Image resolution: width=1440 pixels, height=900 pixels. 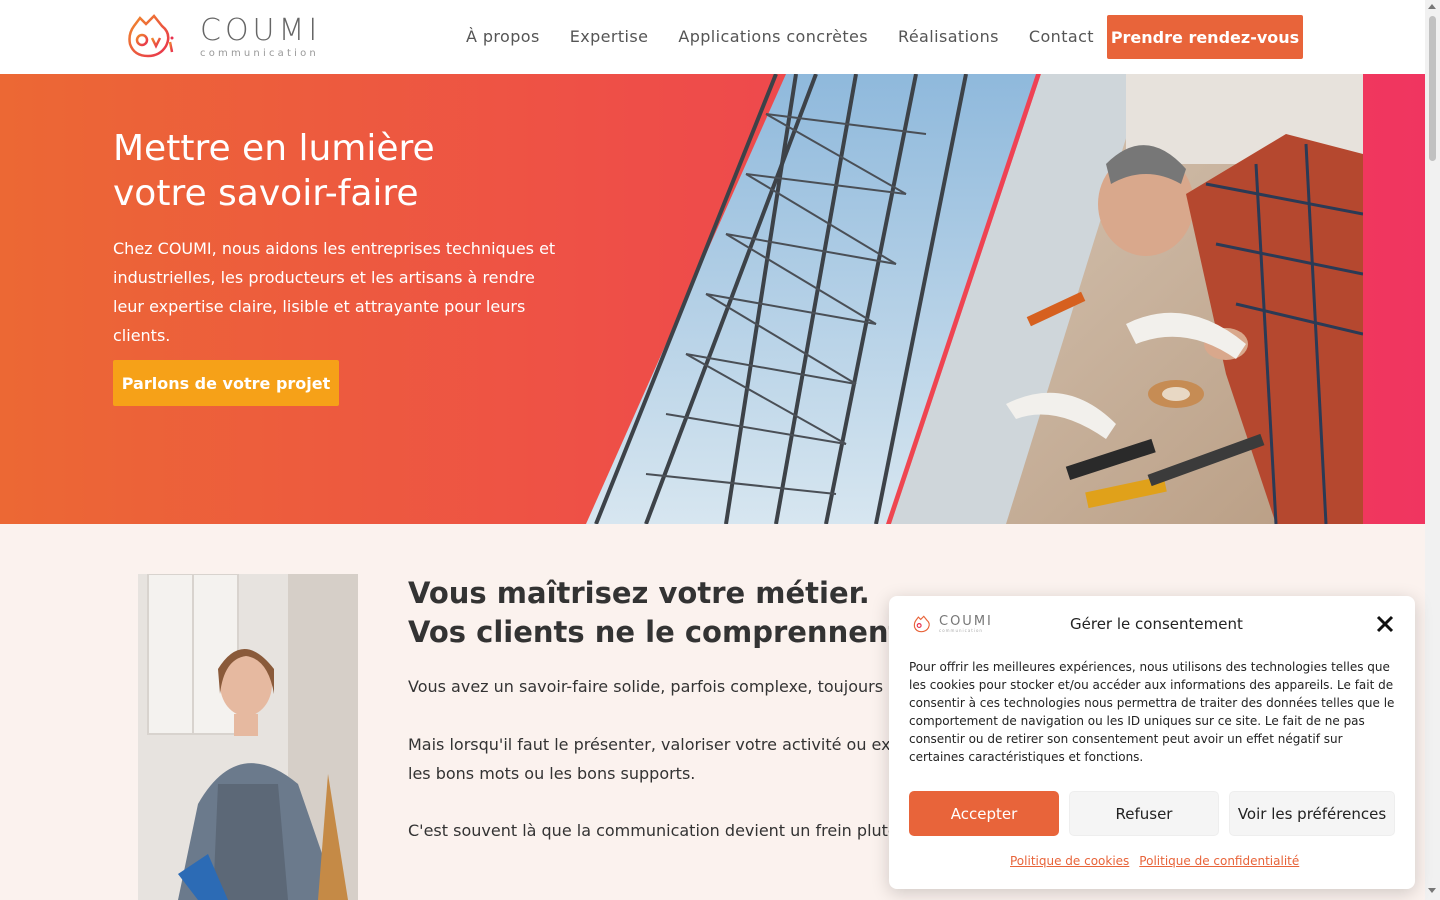 I want to click on accept-button: Accepter, so click(x=984, y=813).